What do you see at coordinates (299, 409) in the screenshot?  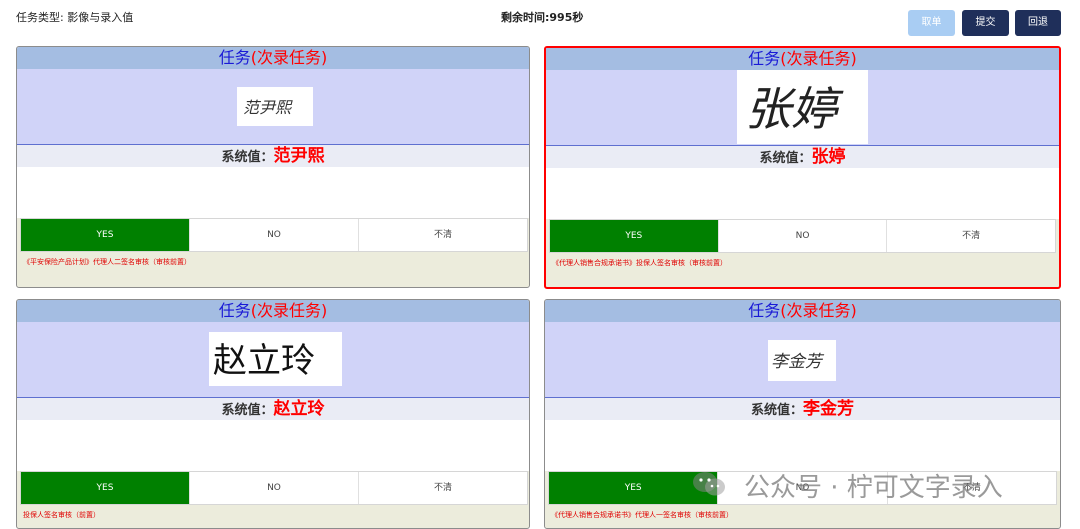 I see `system-value: 赵立玲` at bounding box center [299, 409].